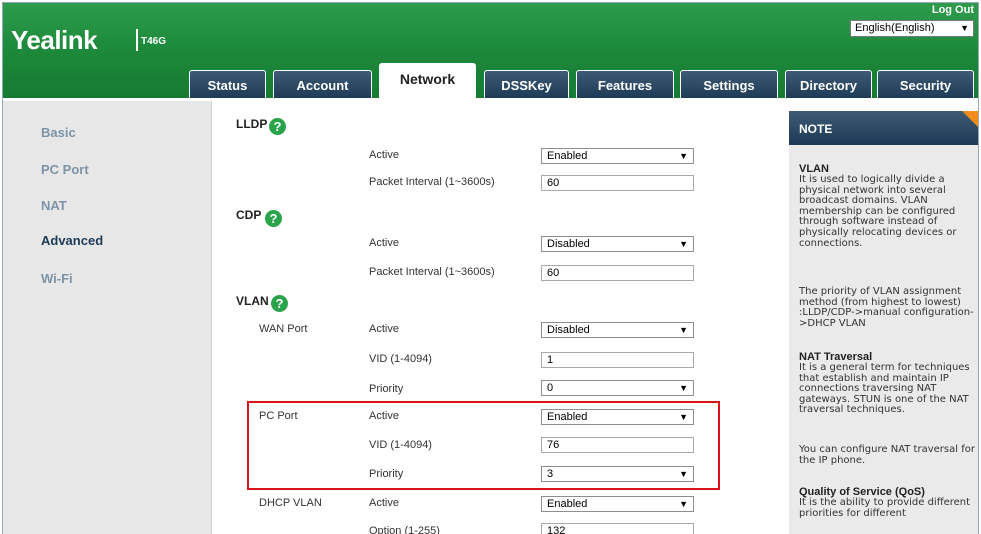 This screenshot has height=534, width=981. Describe the element at coordinates (617, 528) in the screenshot. I see `dhcp-option-input: 132` at that location.